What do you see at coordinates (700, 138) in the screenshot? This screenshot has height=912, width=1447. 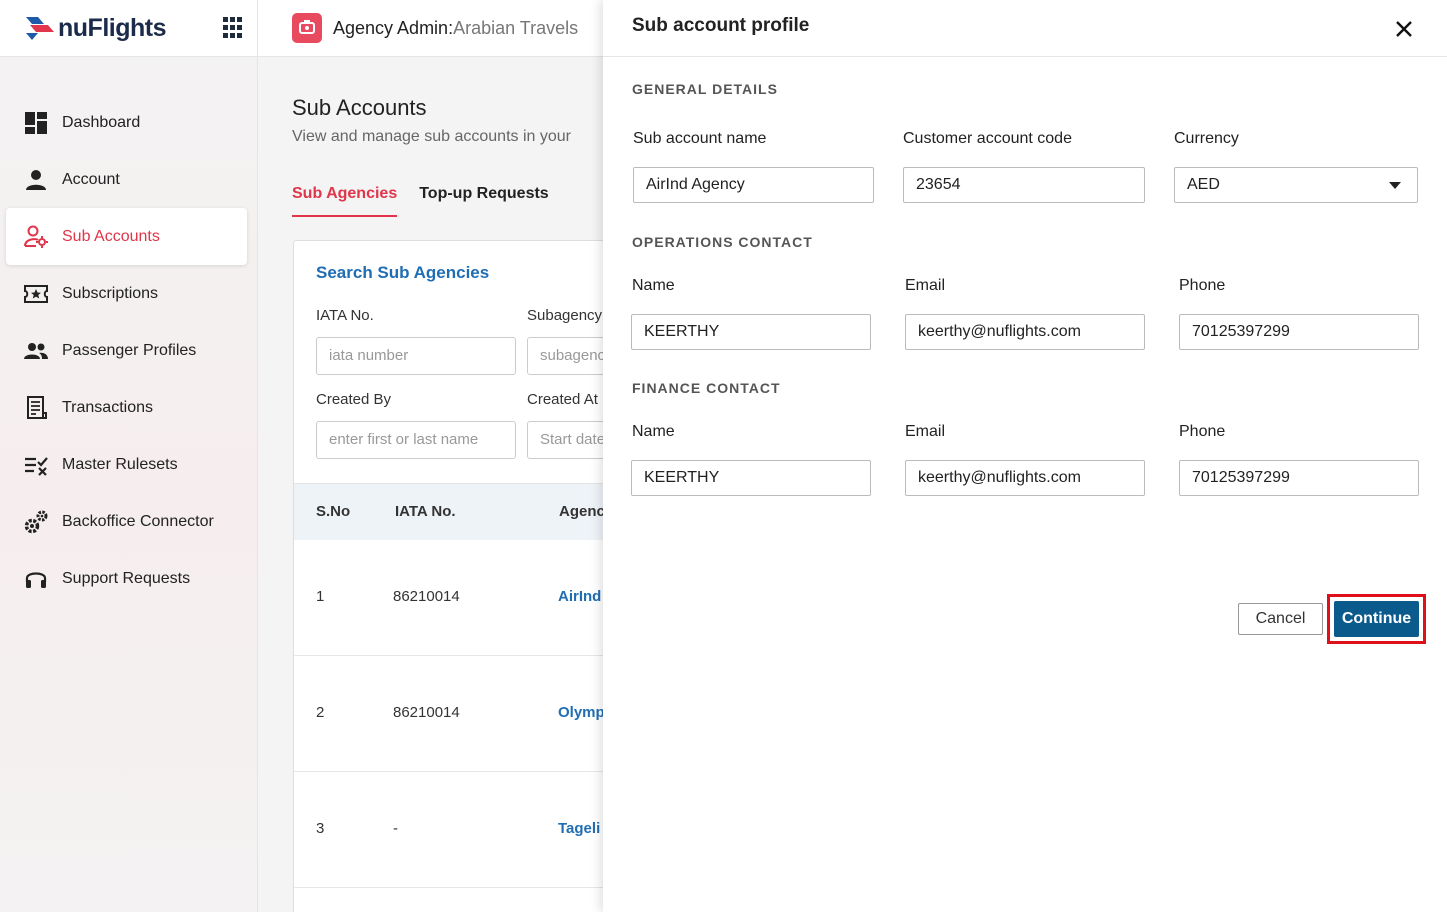 I see `sub-account-name-label: Sub account name` at bounding box center [700, 138].